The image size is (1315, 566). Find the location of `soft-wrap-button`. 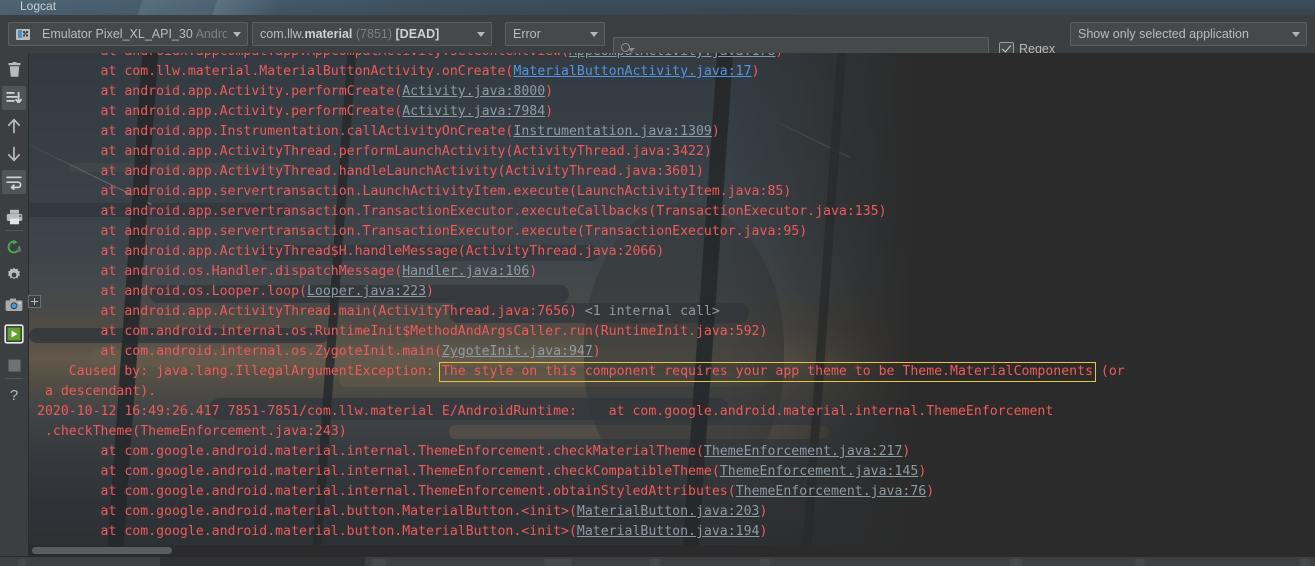

soft-wrap-button is located at coordinates (14, 182).